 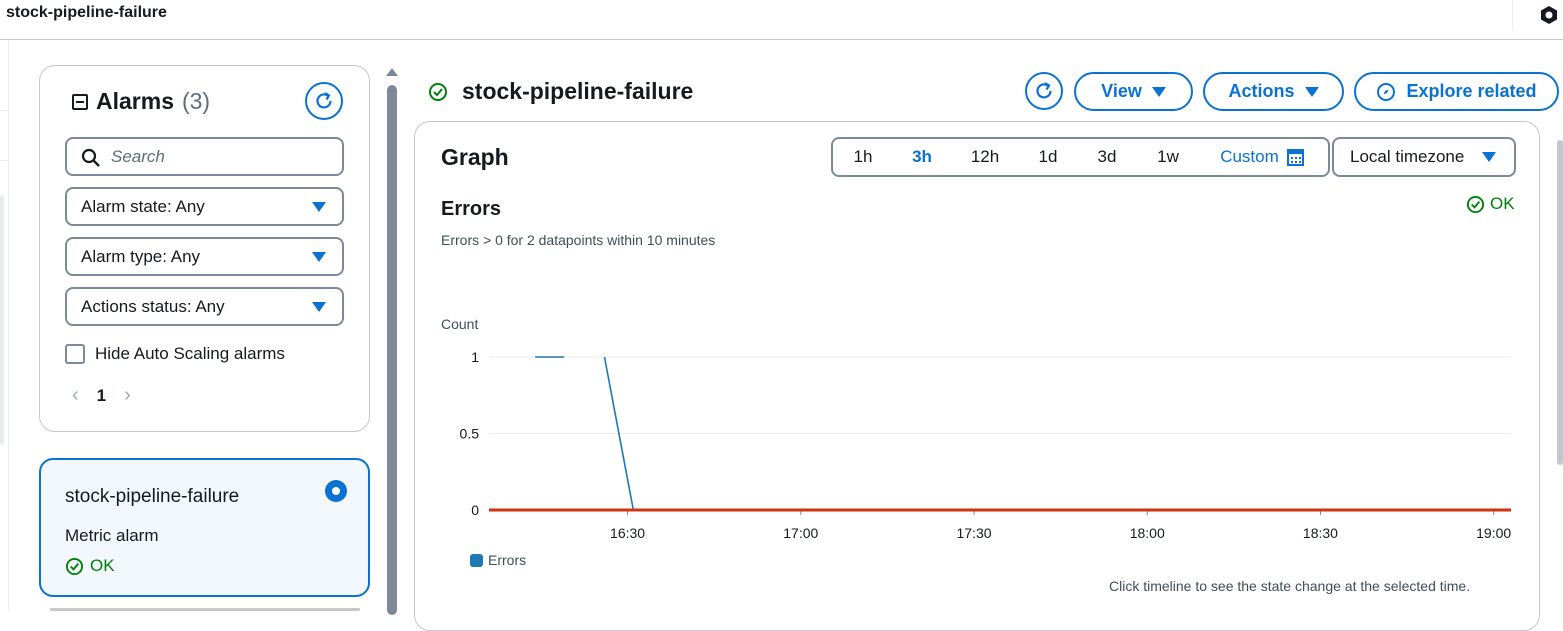 What do you see at coordinates (578, 91) in the screenshot?
I see `page-title-text: stock-pipeline-failure` at bounding box center [578, 91].